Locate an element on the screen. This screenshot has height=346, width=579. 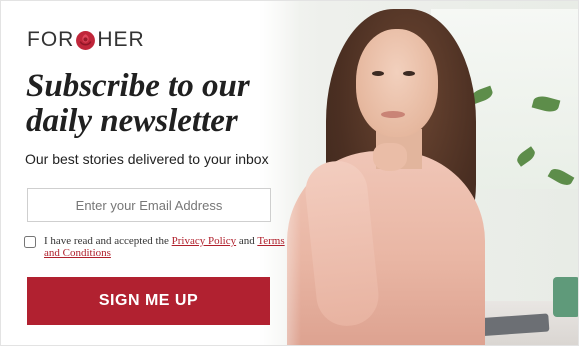
headline-line-2: daily newsletter is located at coordinates (132, 121).